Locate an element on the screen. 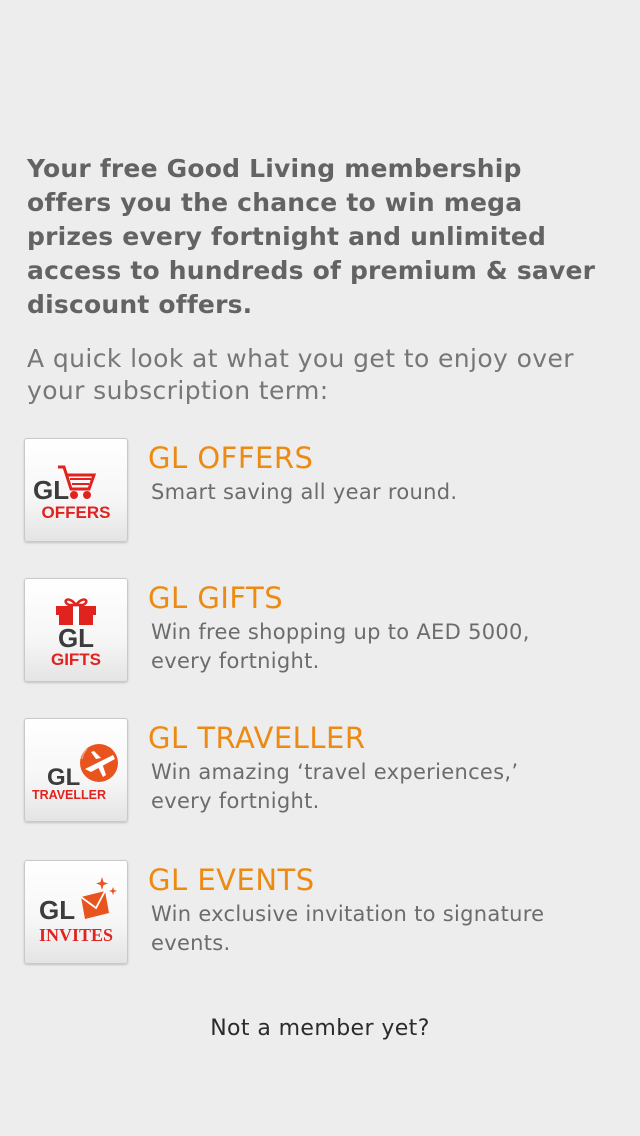 This screenshot has height=1136, width=640. feature-title: GL OFFERS is located at coordinates (231, 458).